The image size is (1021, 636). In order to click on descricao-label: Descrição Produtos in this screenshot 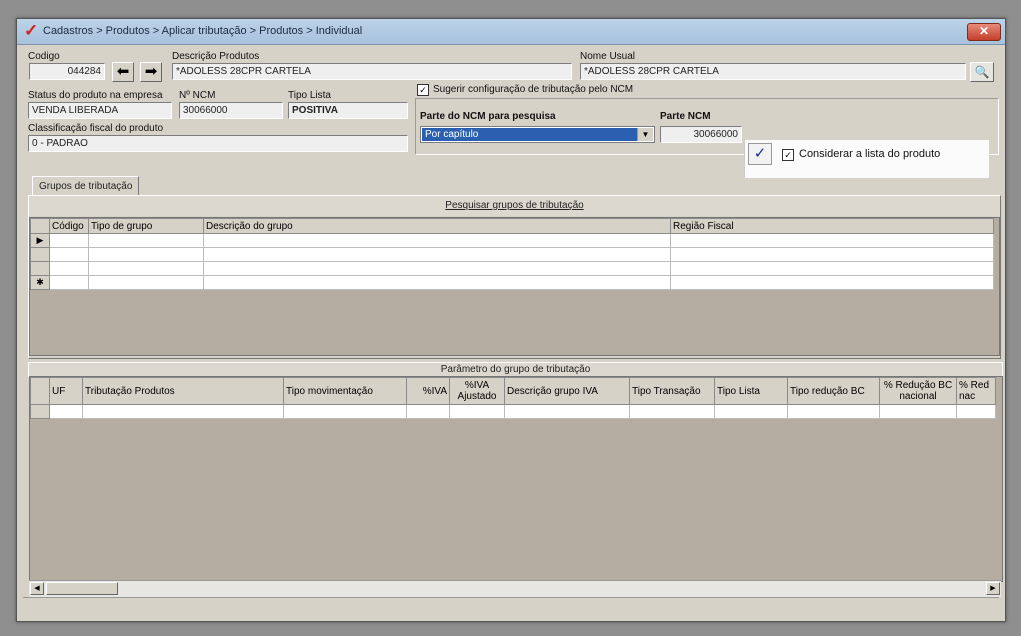, I will do `click(216, 56)`.